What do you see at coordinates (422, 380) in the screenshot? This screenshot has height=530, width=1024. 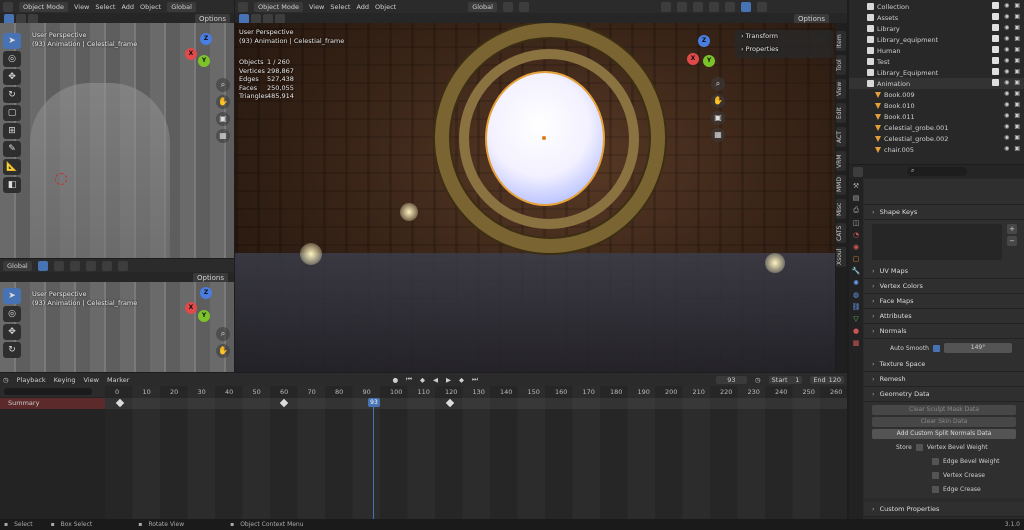 I see `prev-key-icon: ◆` at bounding box center [422, 380].